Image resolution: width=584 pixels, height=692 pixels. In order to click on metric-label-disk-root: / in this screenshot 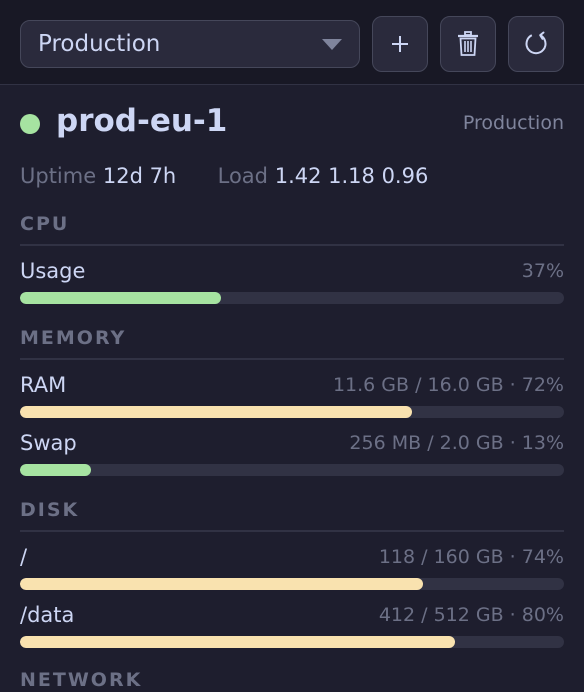, I will do `click(24, 557)`.